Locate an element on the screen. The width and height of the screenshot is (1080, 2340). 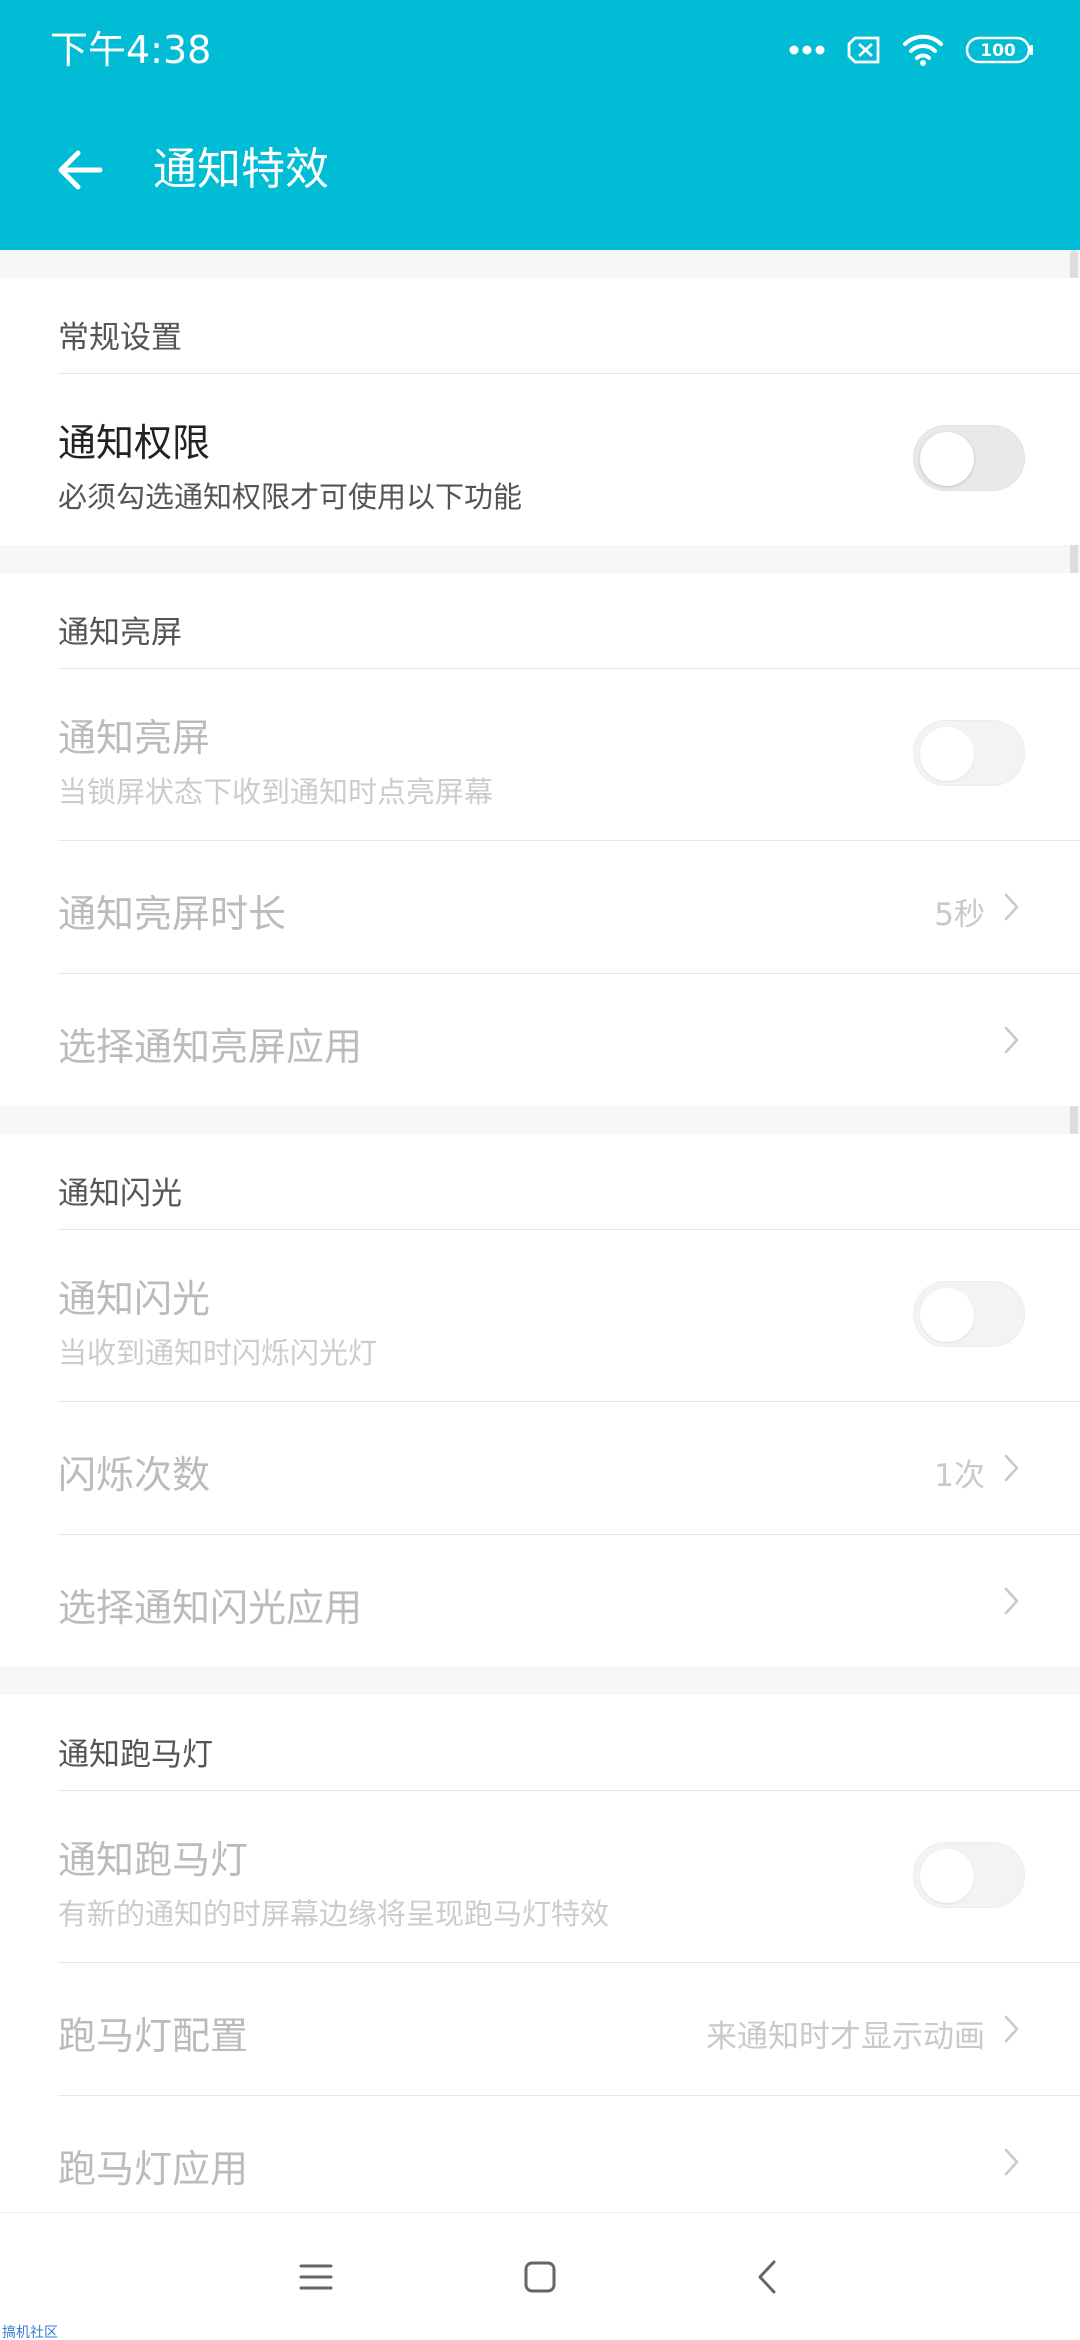
flash-toggle is located at coordinates (969, 1314).